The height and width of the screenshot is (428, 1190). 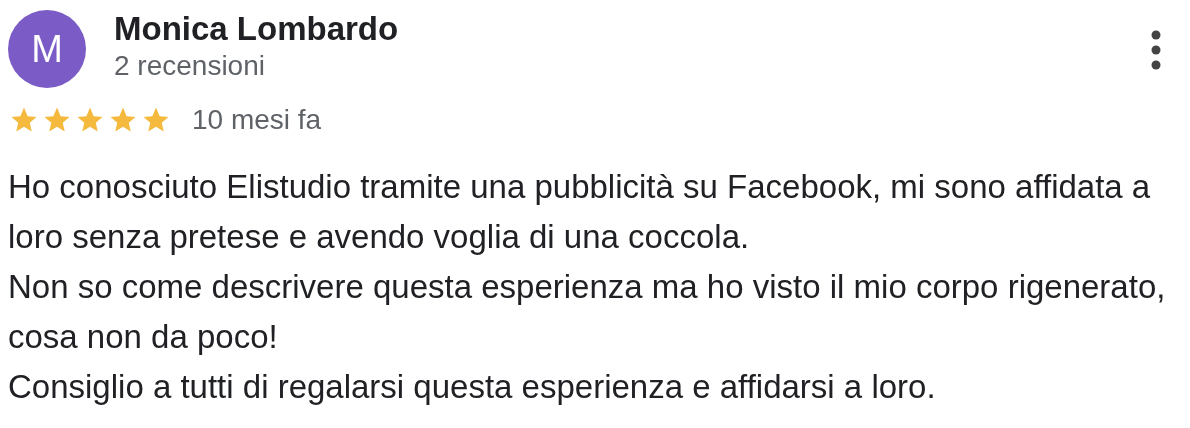 I want to click on review-time: 10 mesi fa, so click(x=257, y=120).